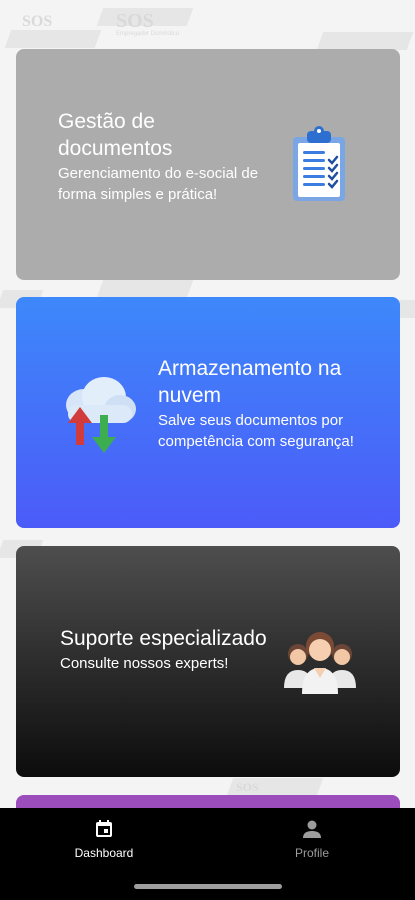  What do you see at coordinates (312, 839) in the screenshot?
I see `nav-item-profile: Profile` at bounding box center [312, 839].